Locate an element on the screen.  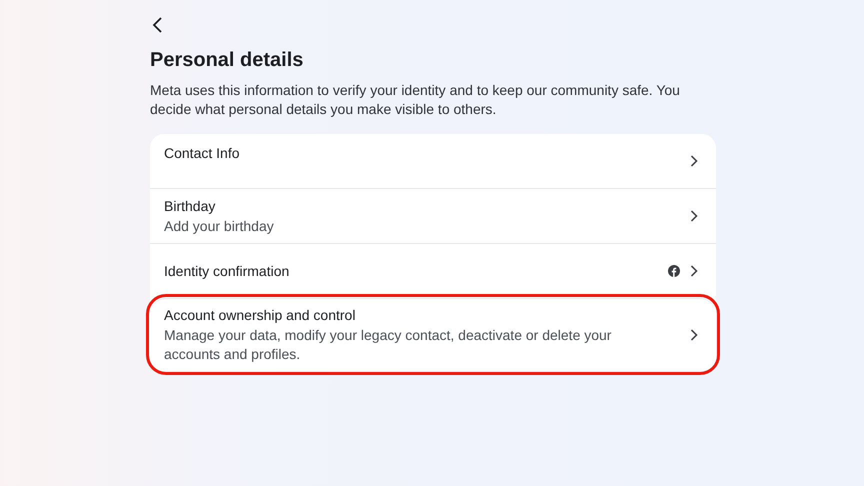
page-description: Meta uses this information to verify your identity and to keep our community safe. You decide what personal details you make visible to others. is located at coordinates (415, 100).